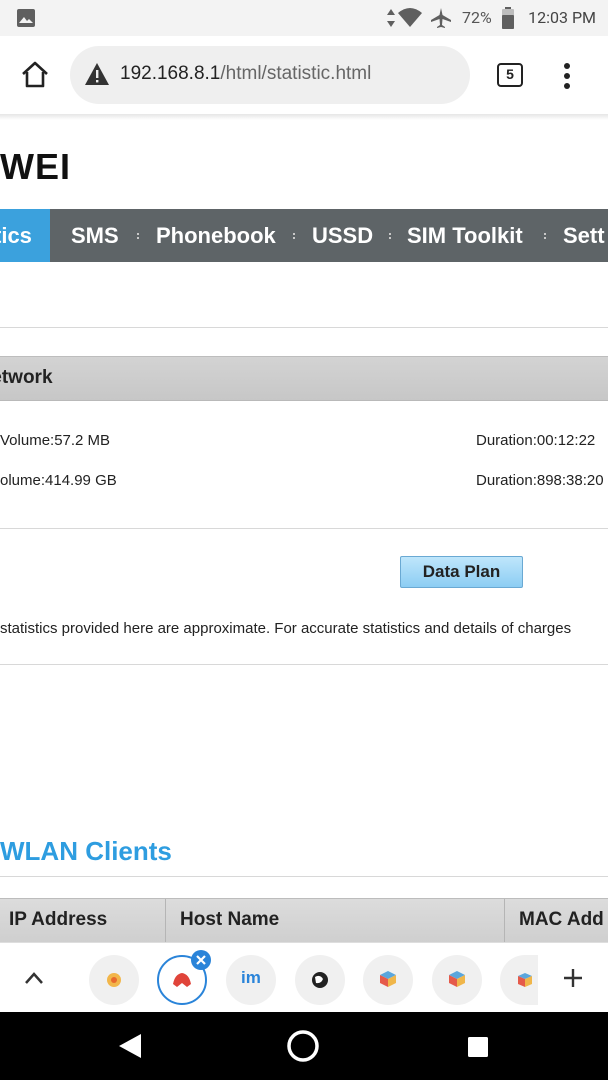 Image resolution: width=608 pixels, height=1080 pixels. What do you see at coordinates (97, 74) in the screenshot?
I see `warning-icon` at bounding box center [97, 74].